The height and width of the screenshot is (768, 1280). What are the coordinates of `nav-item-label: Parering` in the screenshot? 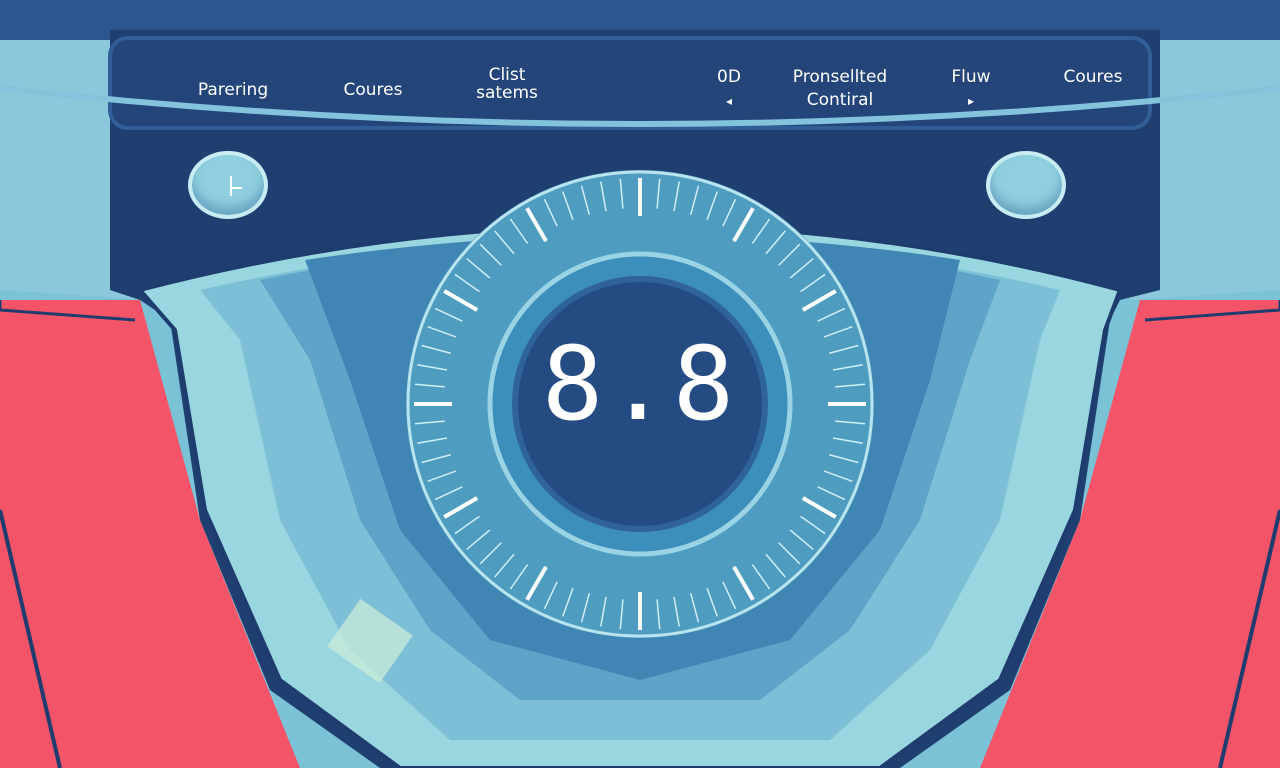 It's located at (233, 90).